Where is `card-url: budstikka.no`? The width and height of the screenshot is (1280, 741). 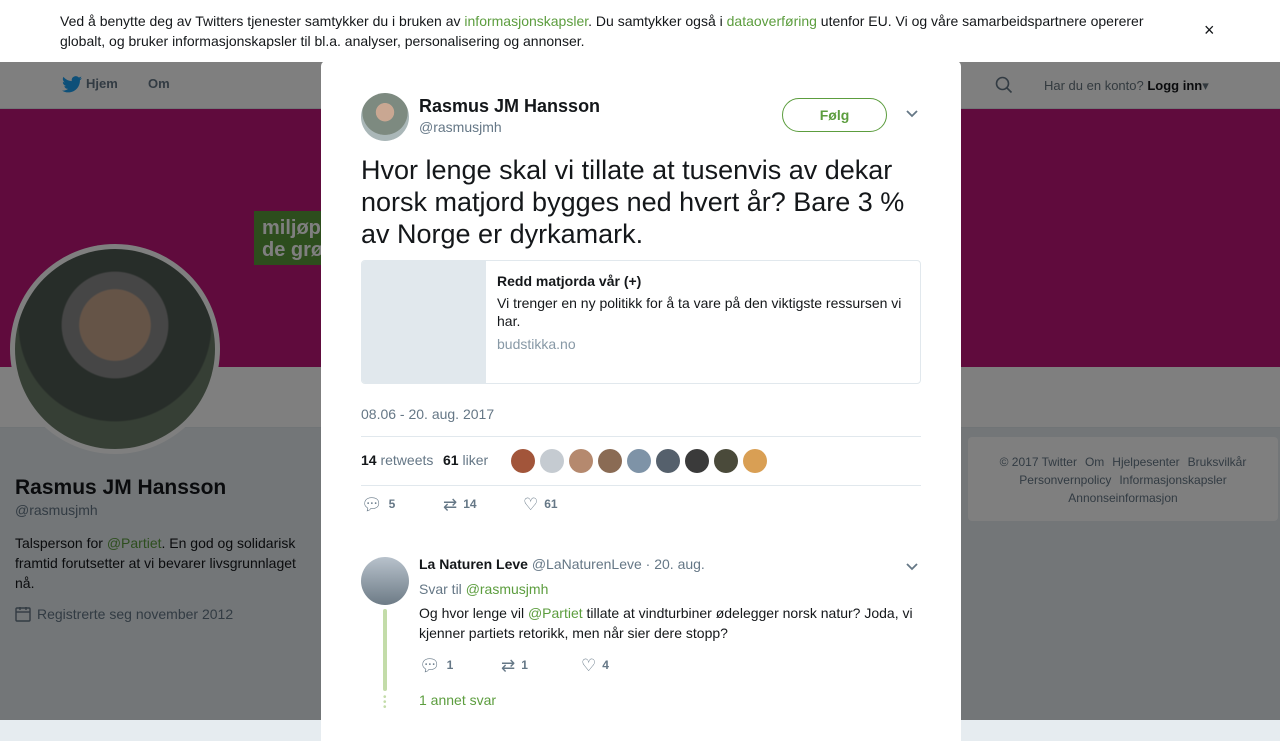 card-url: budstikka.no is located at coordinates (536, 344).